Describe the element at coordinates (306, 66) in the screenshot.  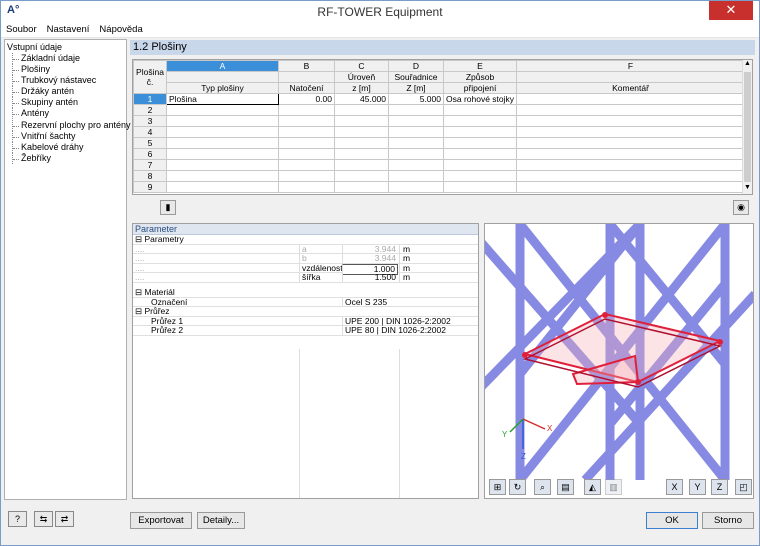
I see `col-letter-b: B` at that location.